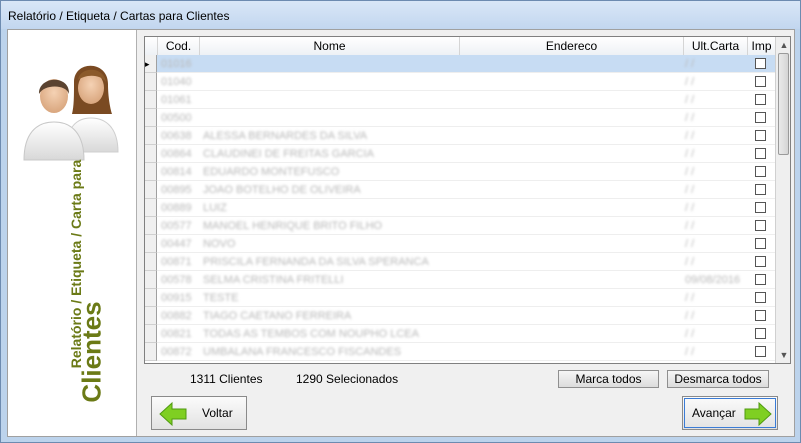 The image size is (801, 443). I want to click on table-row: 00500 / /, so click(466, 118).